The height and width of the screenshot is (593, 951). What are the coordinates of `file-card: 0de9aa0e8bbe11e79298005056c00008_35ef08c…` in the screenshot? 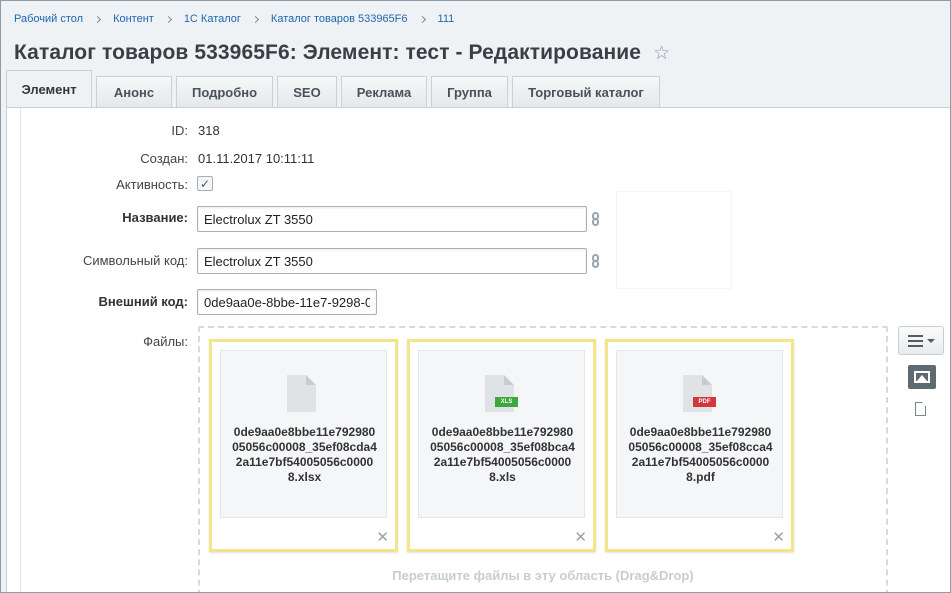 It's located at (303, 445).